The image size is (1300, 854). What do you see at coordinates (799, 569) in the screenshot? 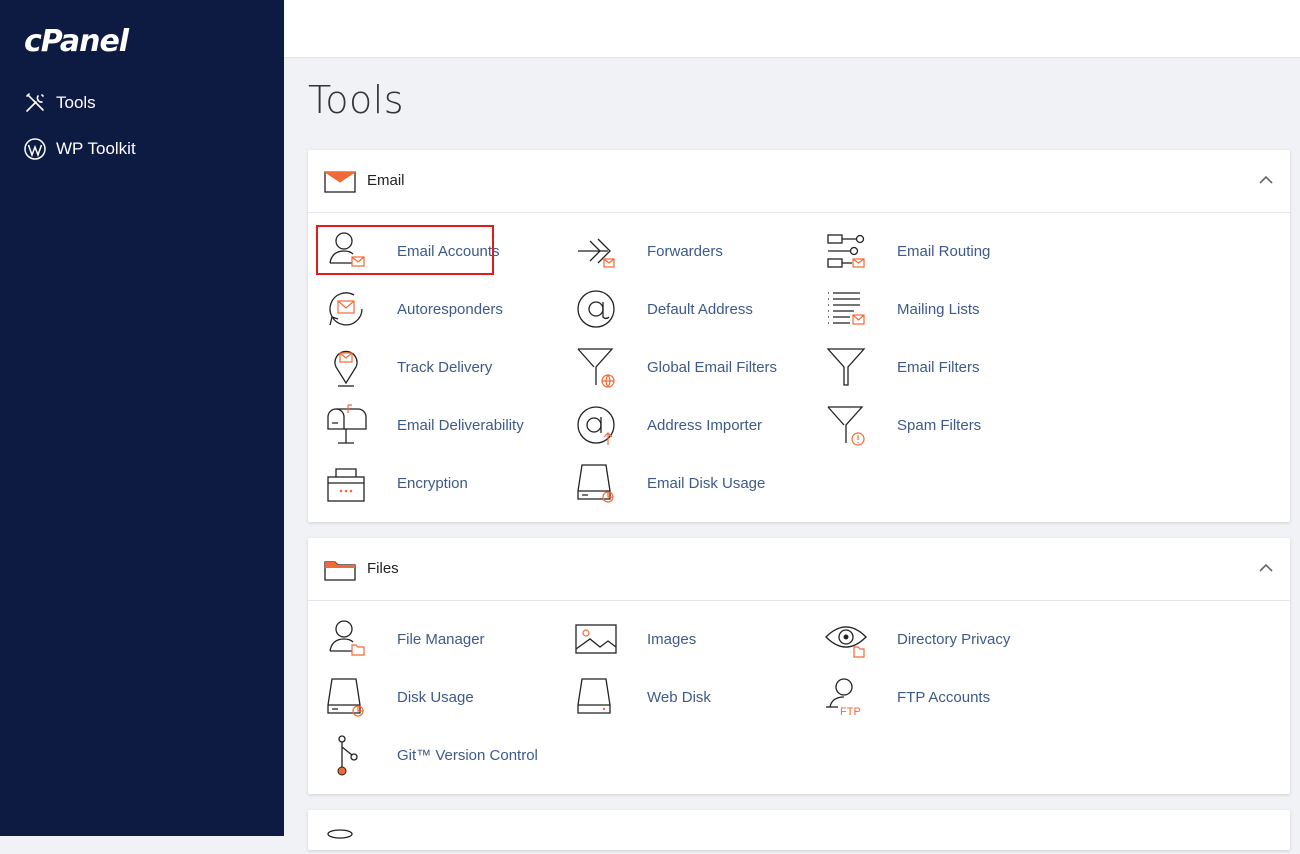
I see `files-section-header: Files` at bounding box center [799, 569].